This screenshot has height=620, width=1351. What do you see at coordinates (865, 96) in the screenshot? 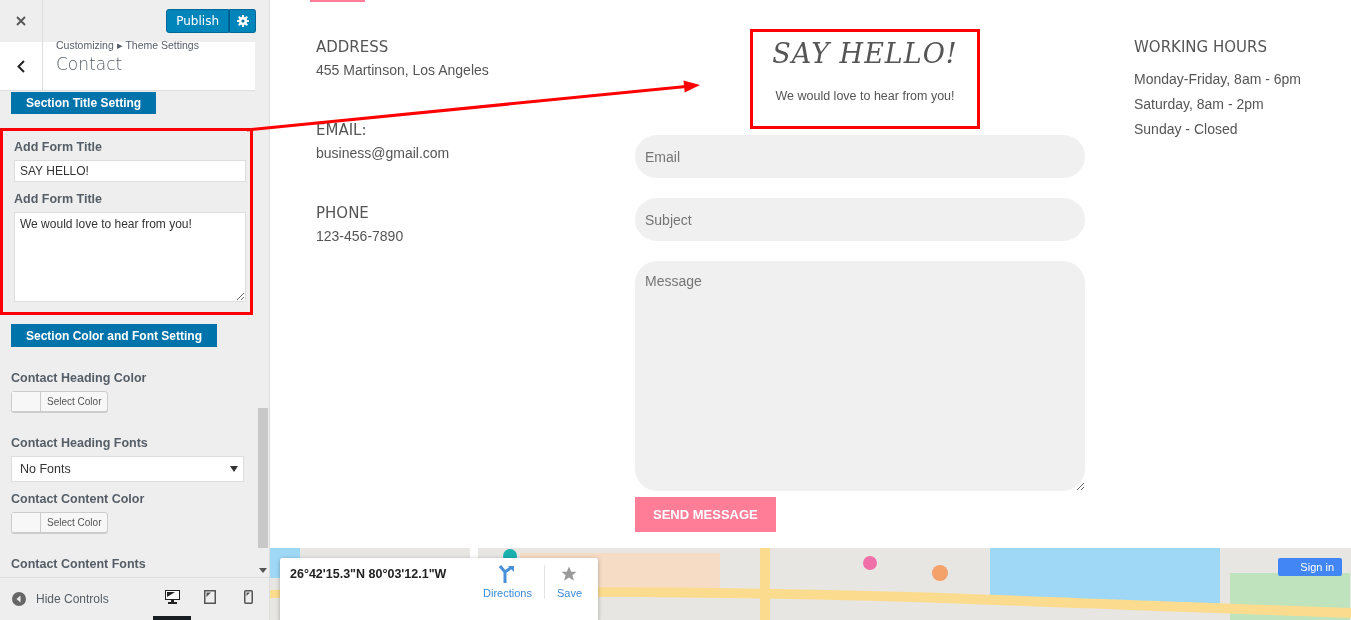
I see `form-subtitle: We would love to hear from you!` at bounding box center [865, 96].